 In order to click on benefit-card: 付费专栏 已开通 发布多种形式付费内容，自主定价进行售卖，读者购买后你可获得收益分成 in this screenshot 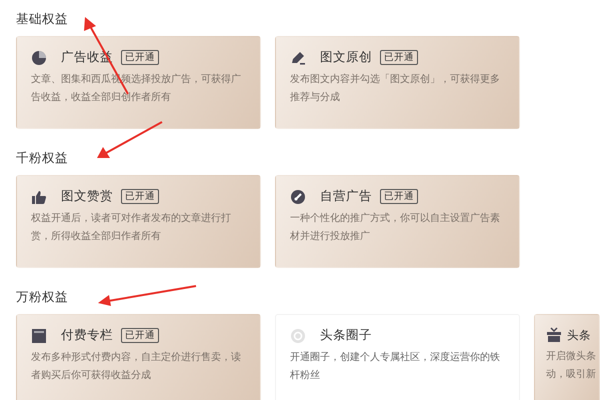, I will do `click(138, 357)`.